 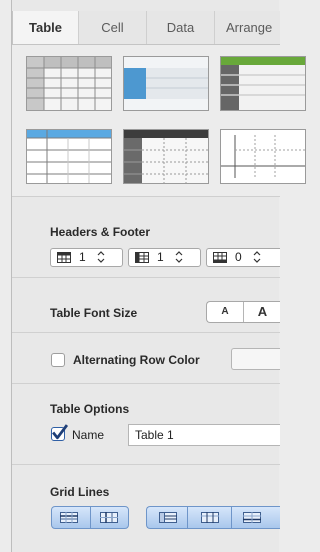 I want to click on header-columns-stepper: 1, so click(x=164, y=257).